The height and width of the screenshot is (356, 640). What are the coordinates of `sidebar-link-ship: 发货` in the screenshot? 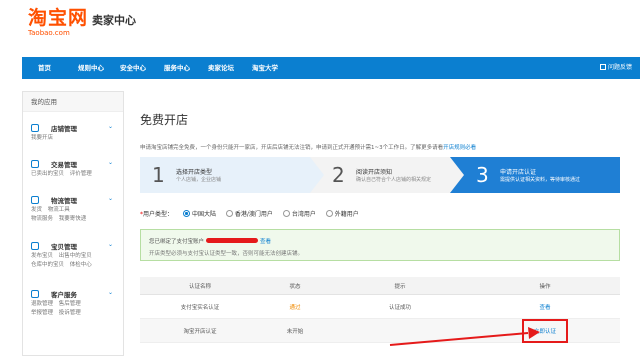 It's located at (36, 210).